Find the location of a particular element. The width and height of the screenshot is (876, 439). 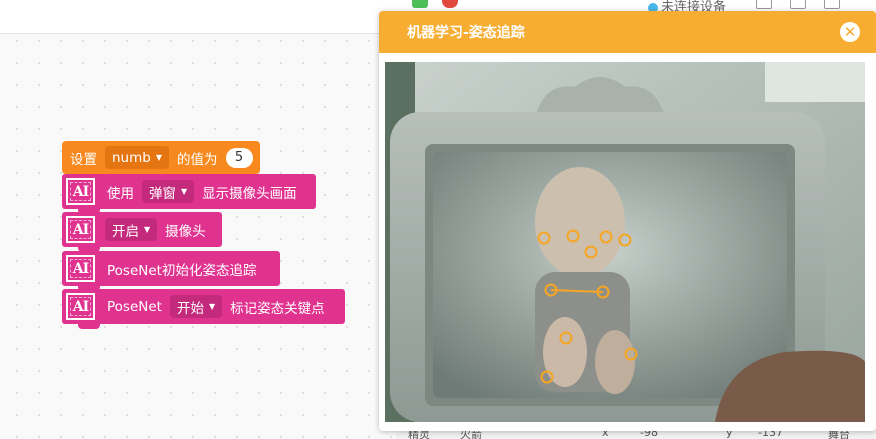

camera-toggle-block: AI 开启 ▼ 摄像头 is located at coordinates (142, 232).